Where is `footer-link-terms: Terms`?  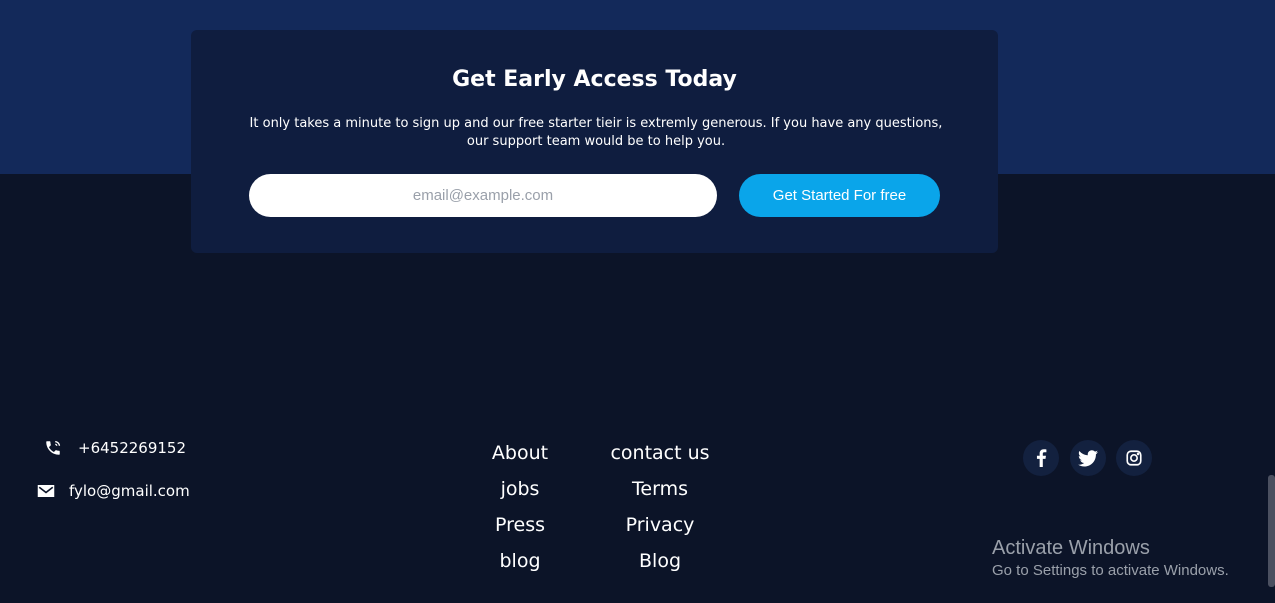
footer-link-terms: Terms is located at coordinates (660, 489).